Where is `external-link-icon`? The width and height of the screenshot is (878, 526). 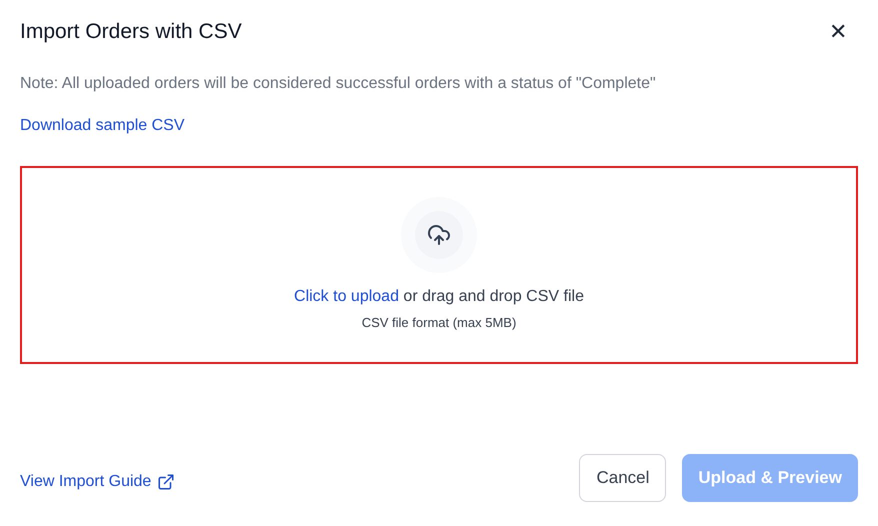
external-link-icon is located at coordinates (166, 482).